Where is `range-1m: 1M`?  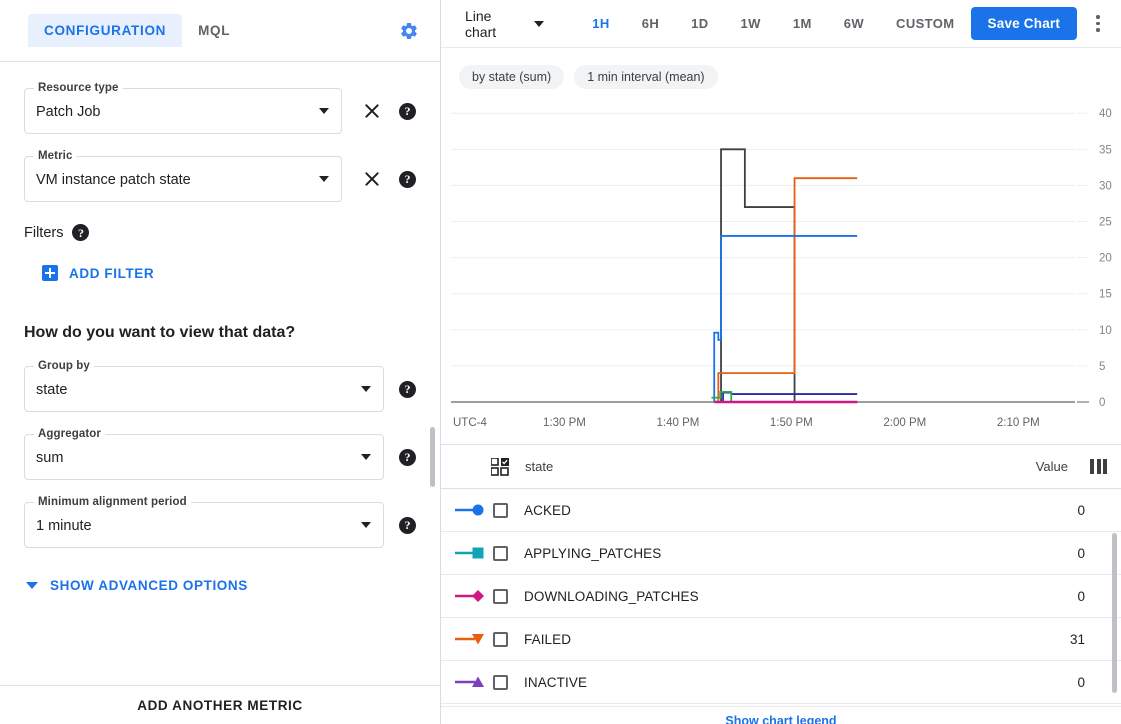
range-1m: 1M is located at coordinates (802, 23).